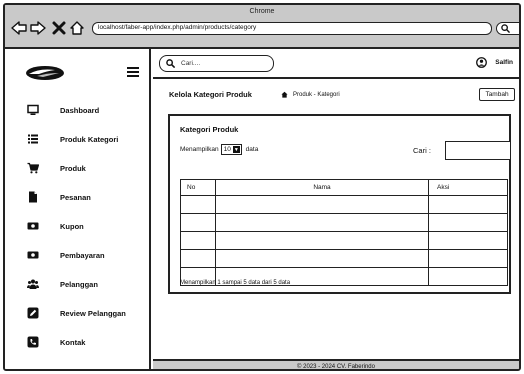 This screenshot has width=524, height=374. What do you see at coordinates (209, 129) in the screenshot?
I see `card-title: Kategori Produk` at bounding box center [209, 129].